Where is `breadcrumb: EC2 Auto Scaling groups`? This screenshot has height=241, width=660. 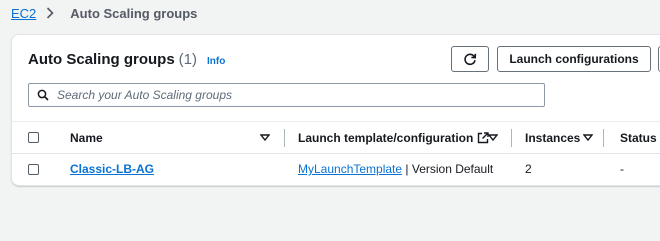
breadcrumb: EC2 Auto Scaling groups is located at coordinates (104, 13).